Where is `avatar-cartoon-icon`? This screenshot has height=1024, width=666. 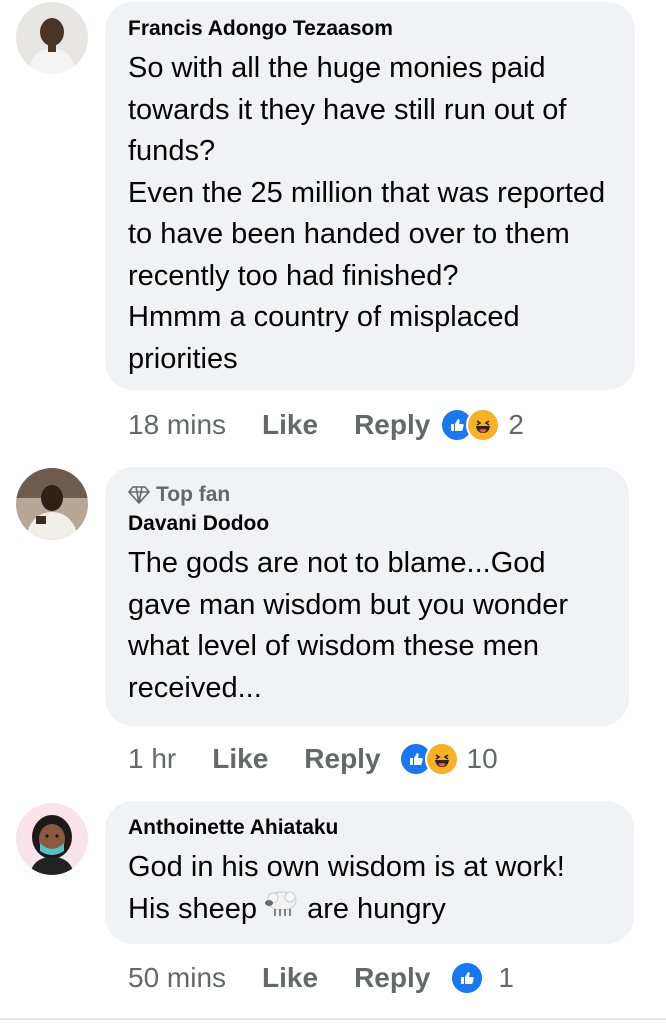
avatar-cartoon-icon is located at coordinates (52, 839).